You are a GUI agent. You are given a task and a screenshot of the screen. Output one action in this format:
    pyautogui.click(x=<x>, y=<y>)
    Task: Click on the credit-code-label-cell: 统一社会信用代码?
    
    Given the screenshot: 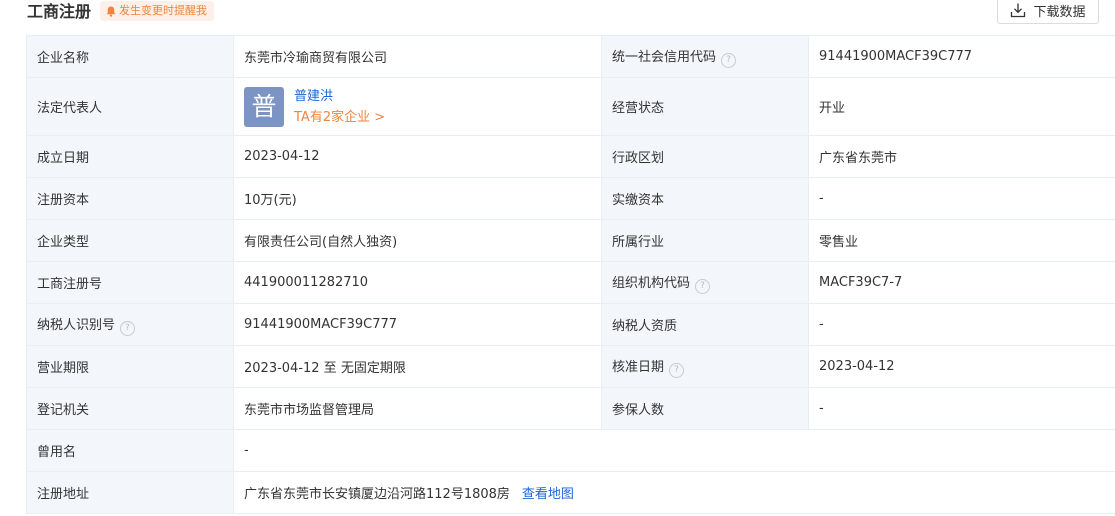 What is the action you would take?
    pyautogui.click(x=705, y=56)
    